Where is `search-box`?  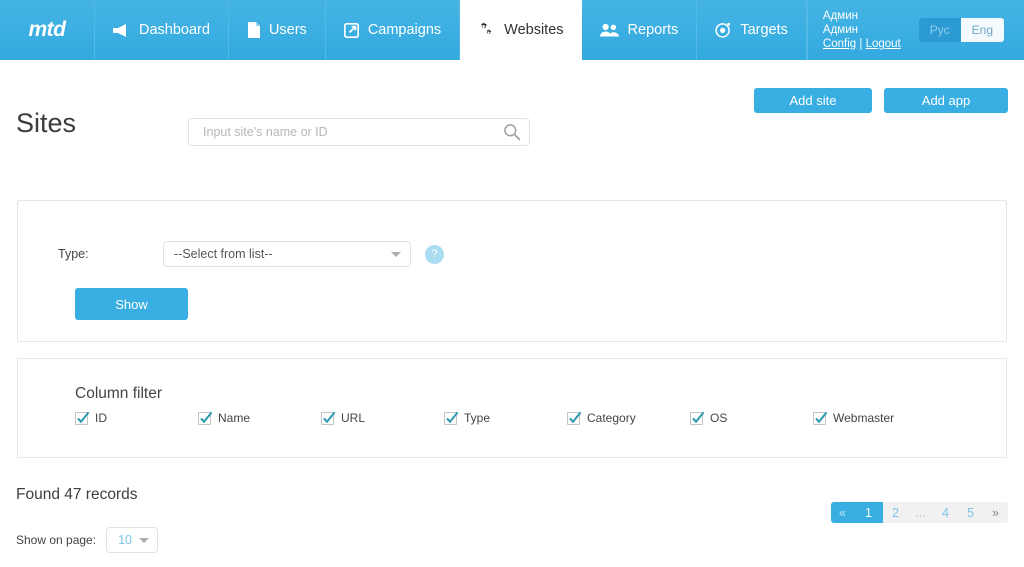
search-box is located at coordinates (359, 132).